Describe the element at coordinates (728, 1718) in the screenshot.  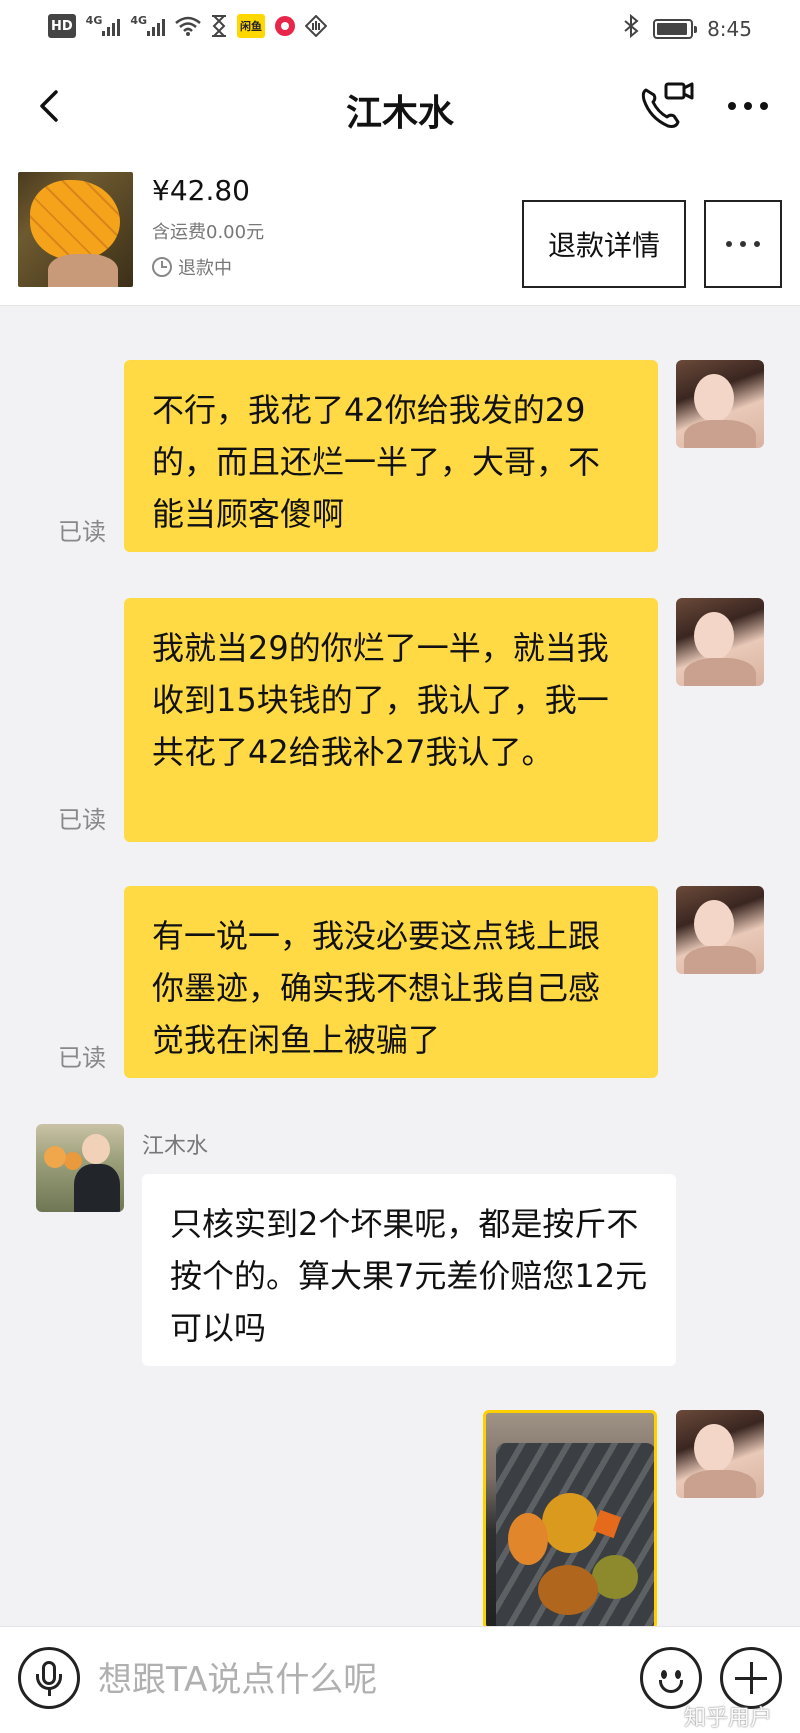
I see `zhihu-watermark: 知乎用户` at that location.